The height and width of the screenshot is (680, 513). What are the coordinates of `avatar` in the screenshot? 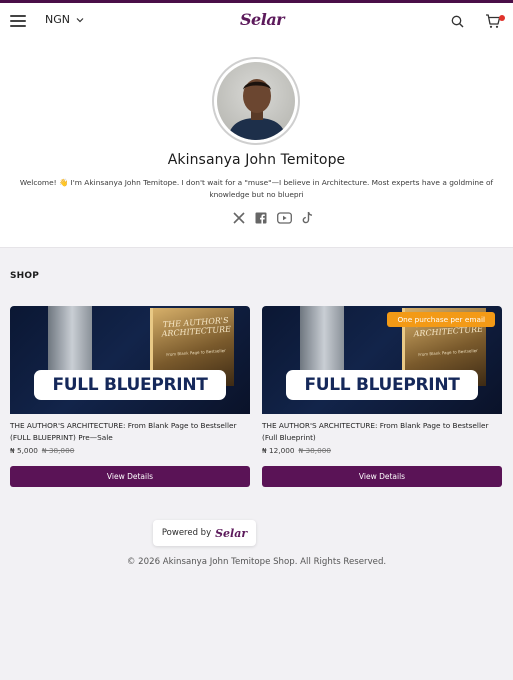 It's located at (256, 101).